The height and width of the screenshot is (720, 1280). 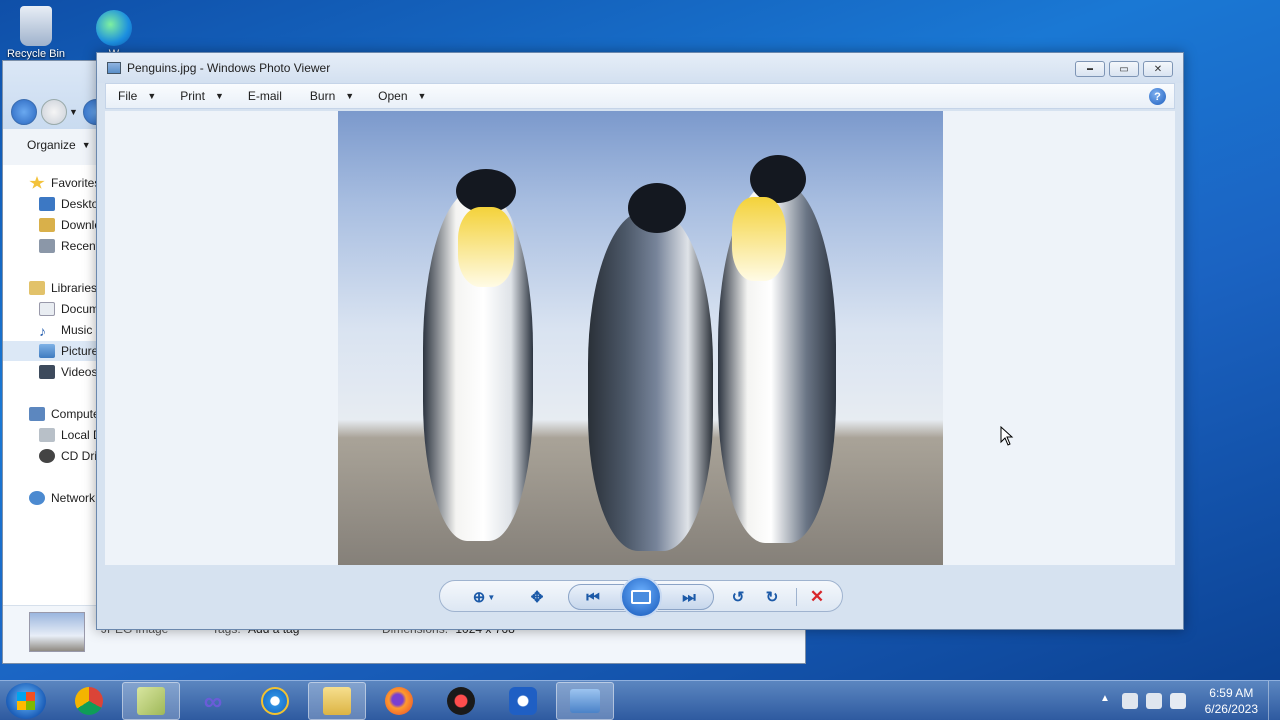 I want to click on previous-icon: ⏮, so click(x=593, y=597).